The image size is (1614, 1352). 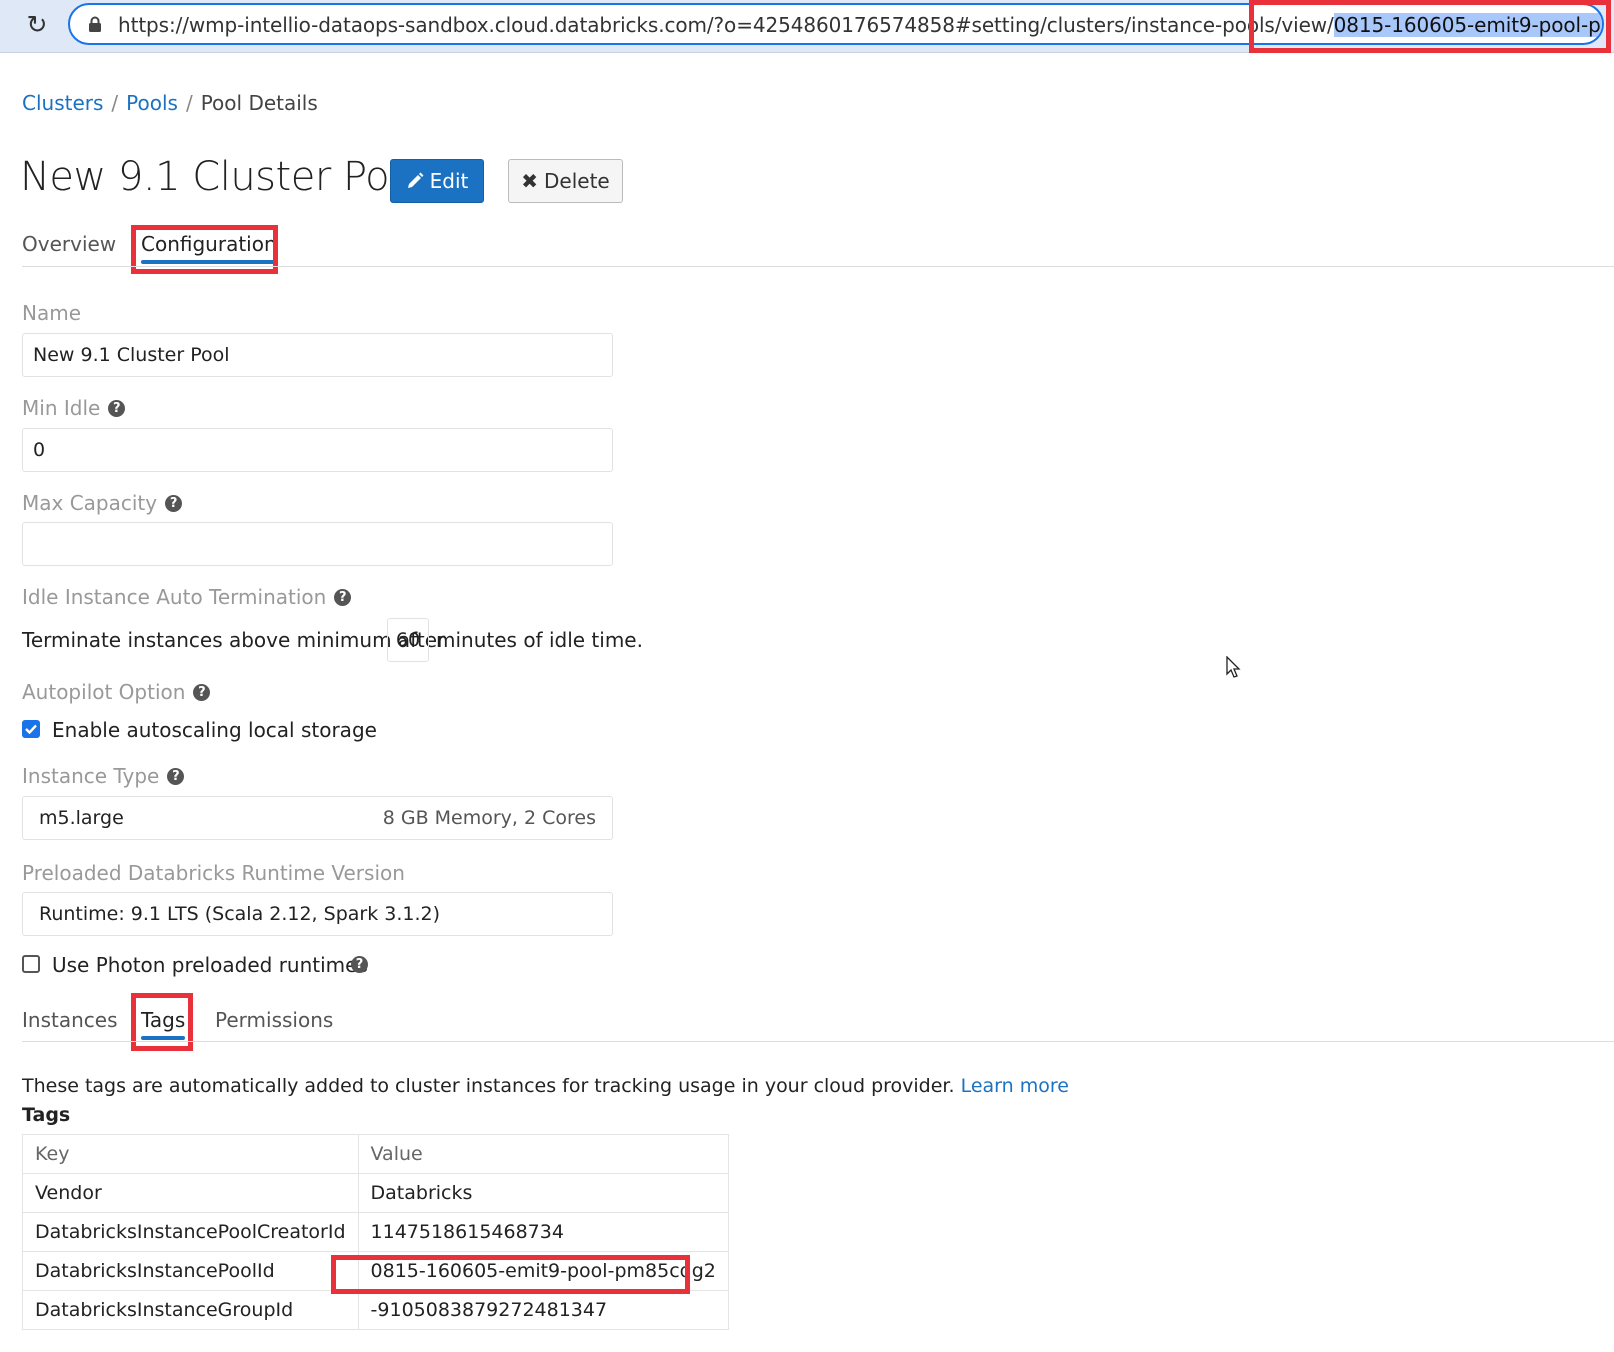 What do you see at coordinates (31, 964) in the screenshot?
I see `photon-checkbox` at bounding box center [31, 964].